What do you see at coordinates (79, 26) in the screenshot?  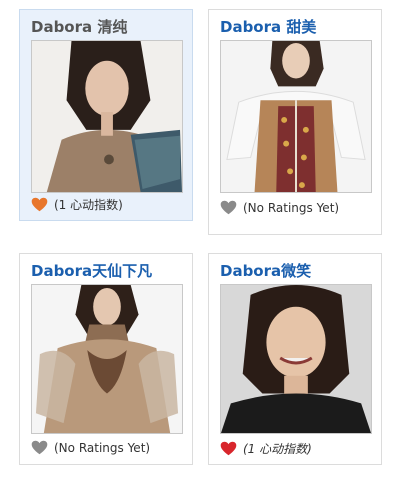 I see `card-title: Dabora 清纯` at bounding box center [79, 26].